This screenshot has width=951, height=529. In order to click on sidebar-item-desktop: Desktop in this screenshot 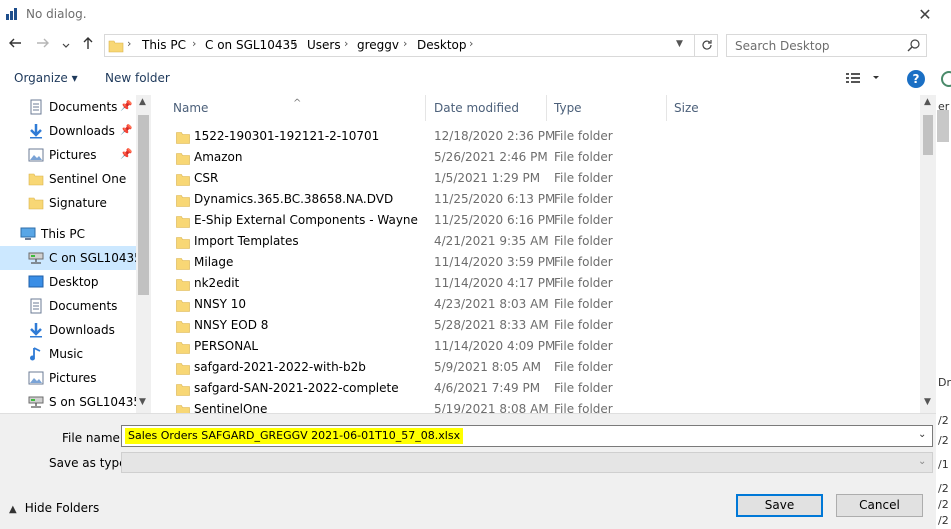, I will do `click(68, 282)`.